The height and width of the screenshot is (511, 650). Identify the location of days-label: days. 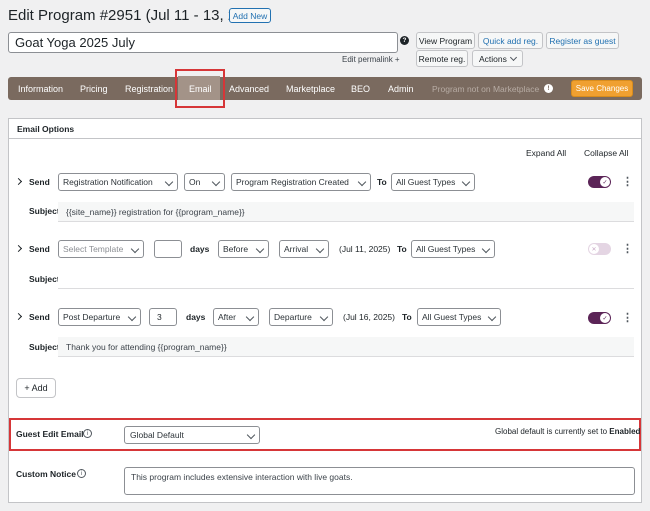
(196, 317).